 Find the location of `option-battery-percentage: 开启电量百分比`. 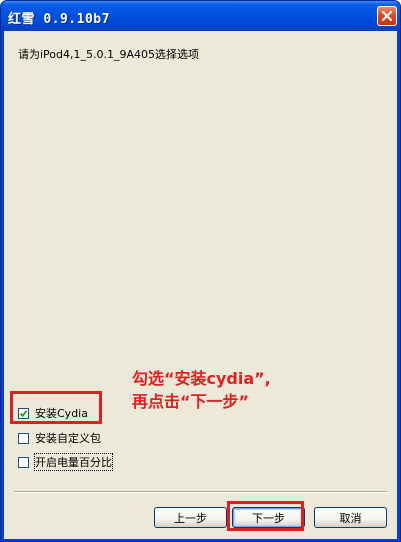

option-battery-percentage: 开启电量百分比 is located at coordinates (65, 462).